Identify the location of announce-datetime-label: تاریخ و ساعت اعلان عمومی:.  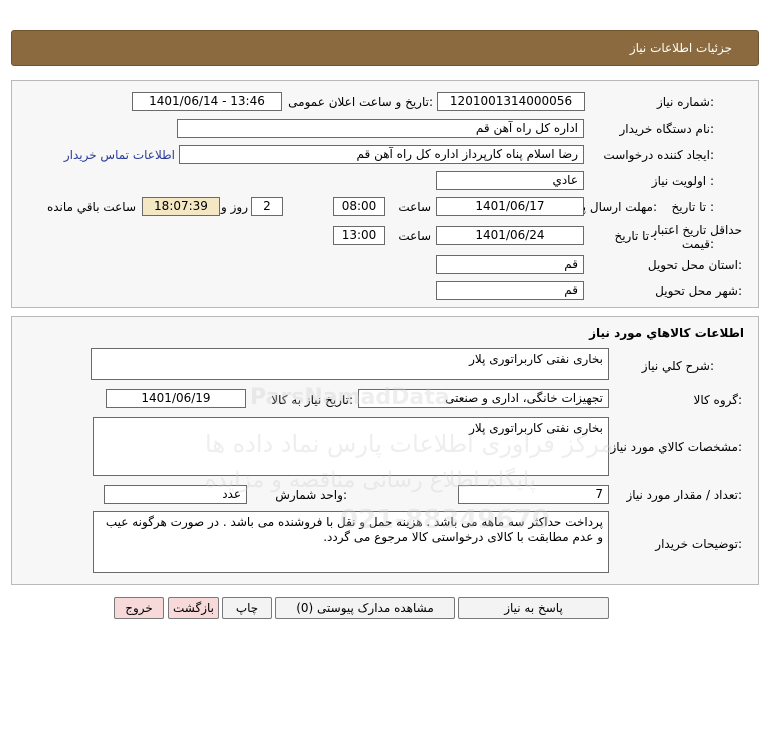
(360, 102).